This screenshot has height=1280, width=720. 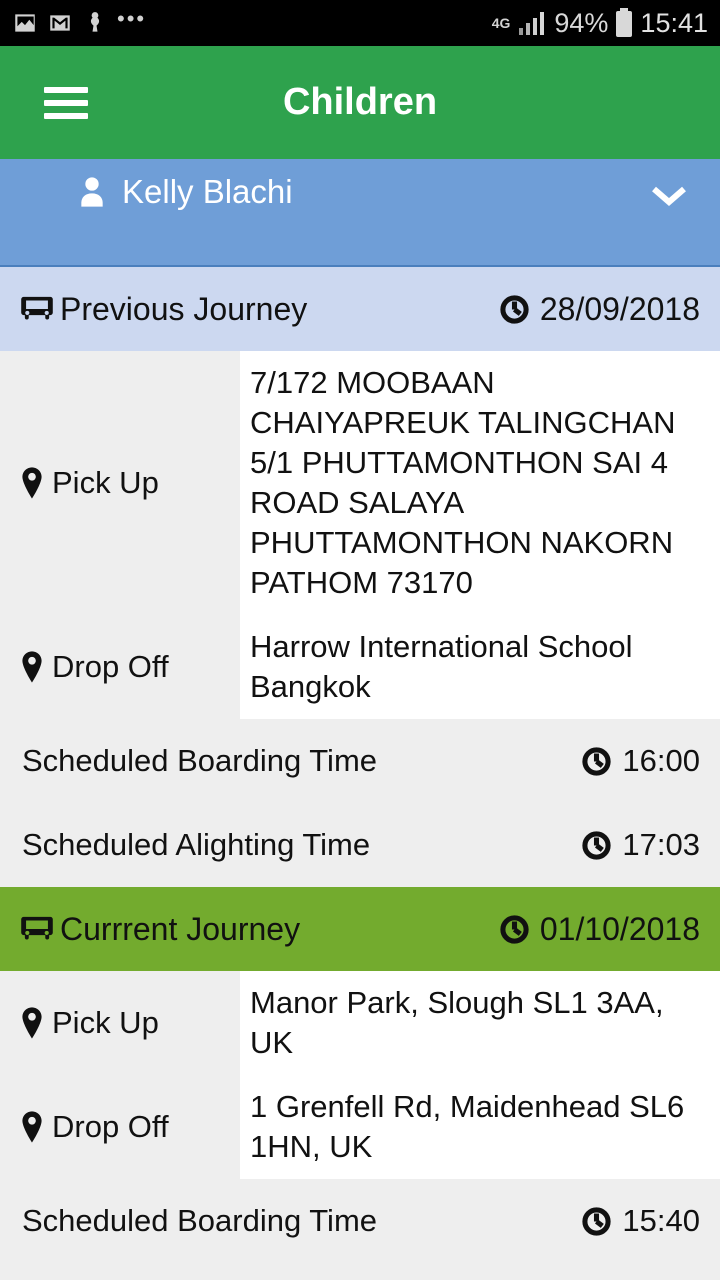 What do you see at coordinates (360, 23) in the screenshot?
I see `status-bar: ••• 4G 94% 15:41` at bounding box center [360, 23].